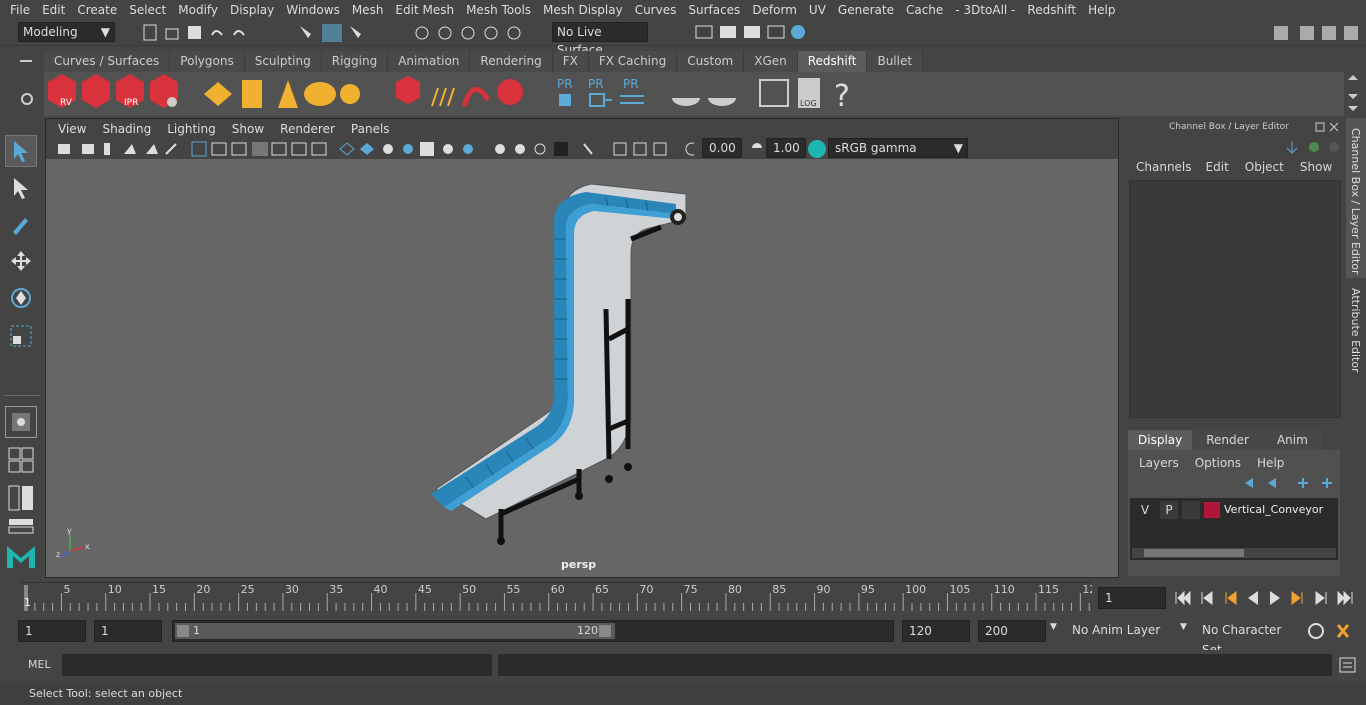 The height and width of the screenshot is (705, 1366). What do you see at coordinates (191, 129) in the screenshot?
I see `vp-menu-lighting: Lighting` at bounding box center [191, 129].